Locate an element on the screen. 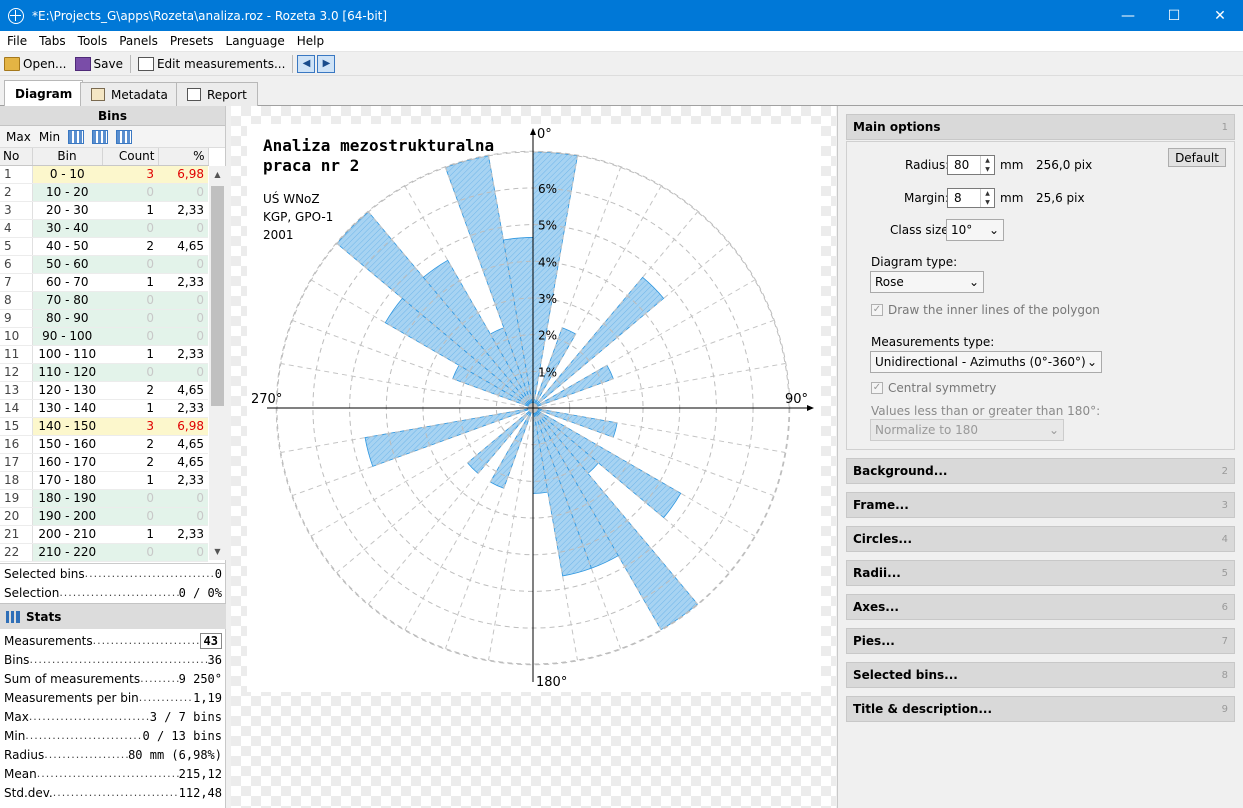 The width and height of the screenshot is (1243, 808). save-button: Save is located at coordinates (99, 64).